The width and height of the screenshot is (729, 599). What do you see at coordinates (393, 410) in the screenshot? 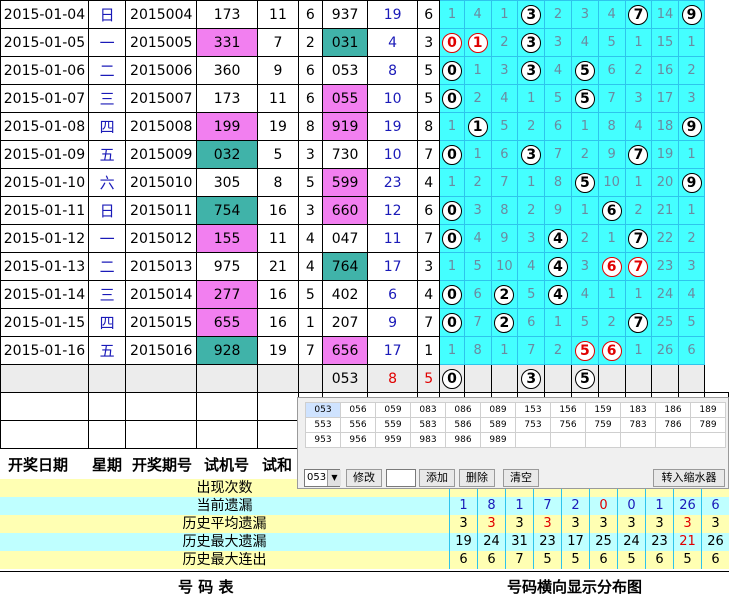
I see `number-option: 059` at bounding box center [393, 410].